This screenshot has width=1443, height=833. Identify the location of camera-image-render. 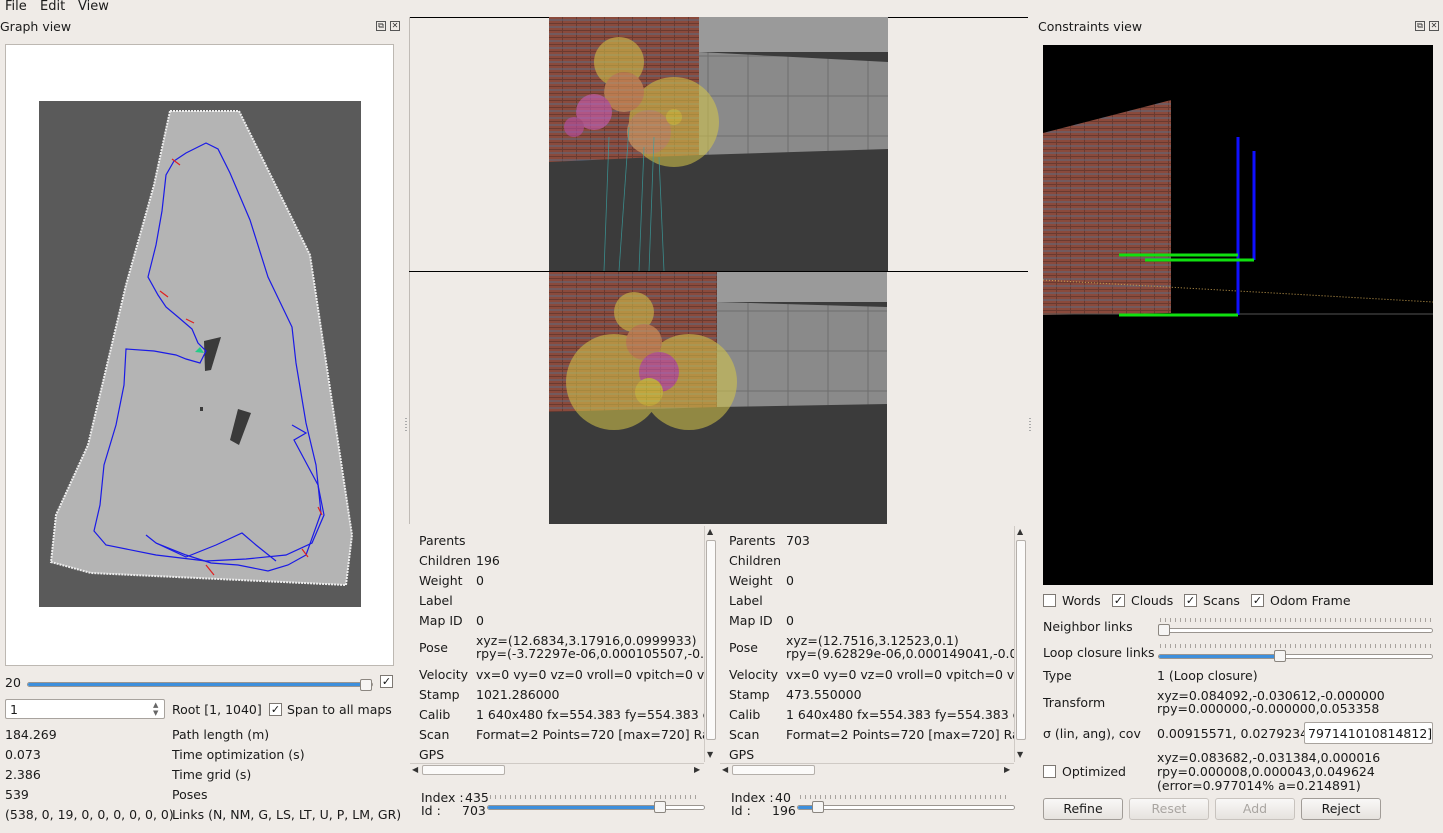
(718, 144).